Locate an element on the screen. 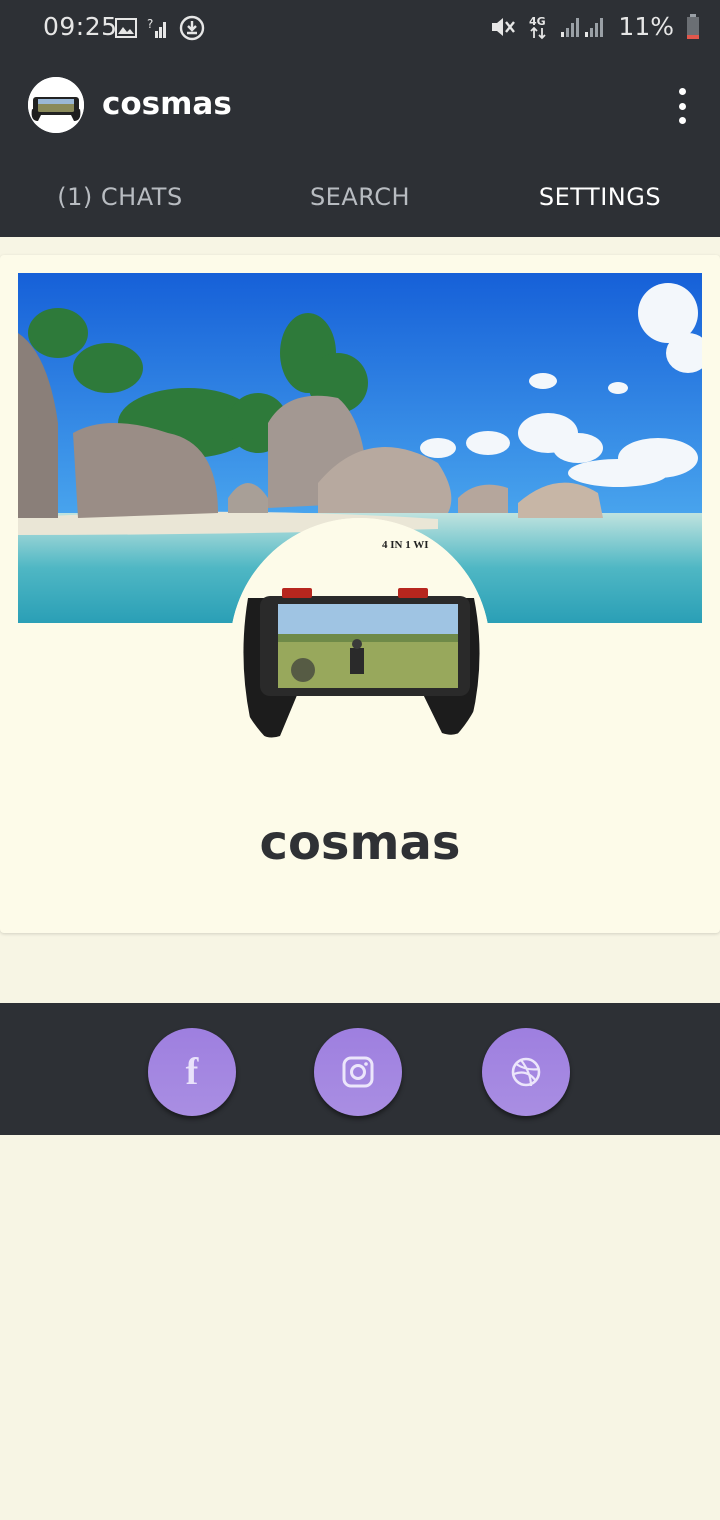 The height and width of the screenshot is (1520, 720). profile-picture: 4 IN 1 WI is located at coordinates (360, 648).